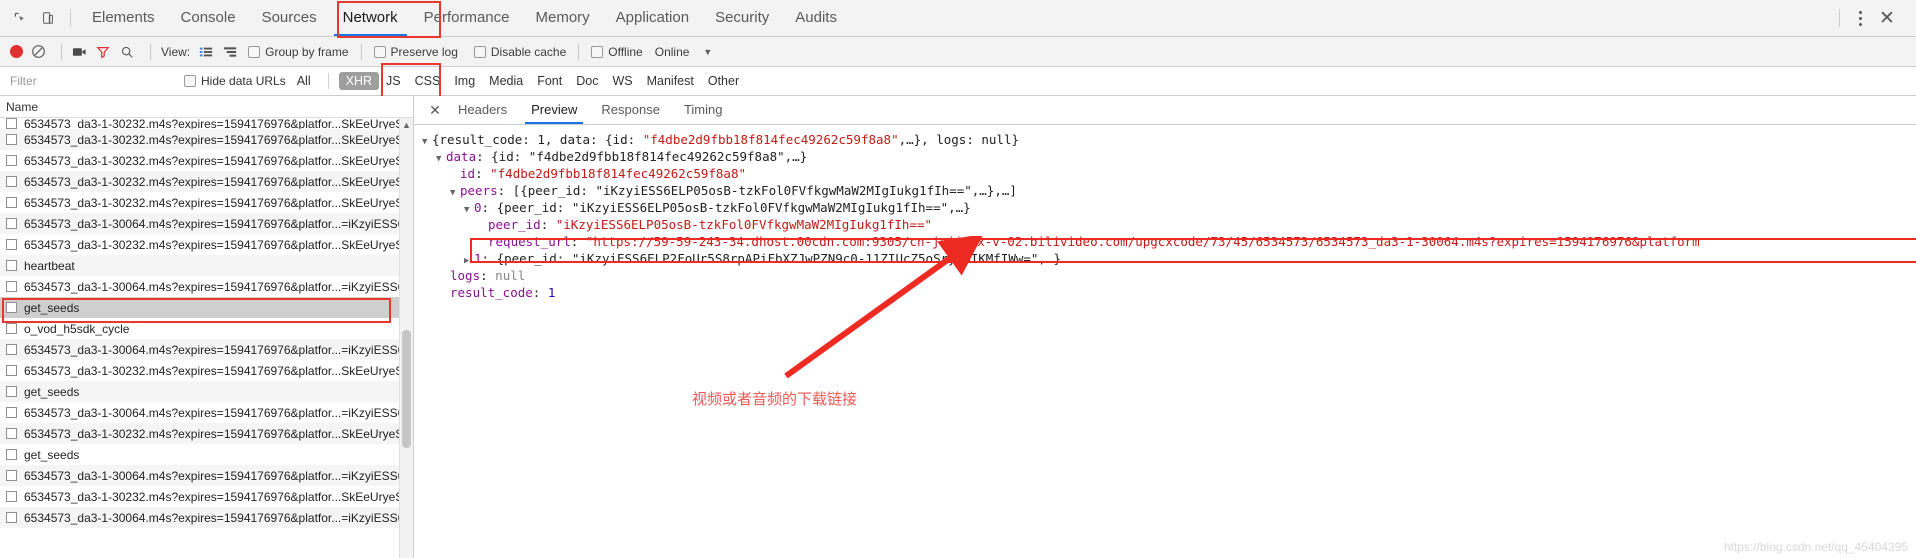 This screenshot has height=558, width=1916. I want to click on table-row: heartbeat, so click(206, 265).